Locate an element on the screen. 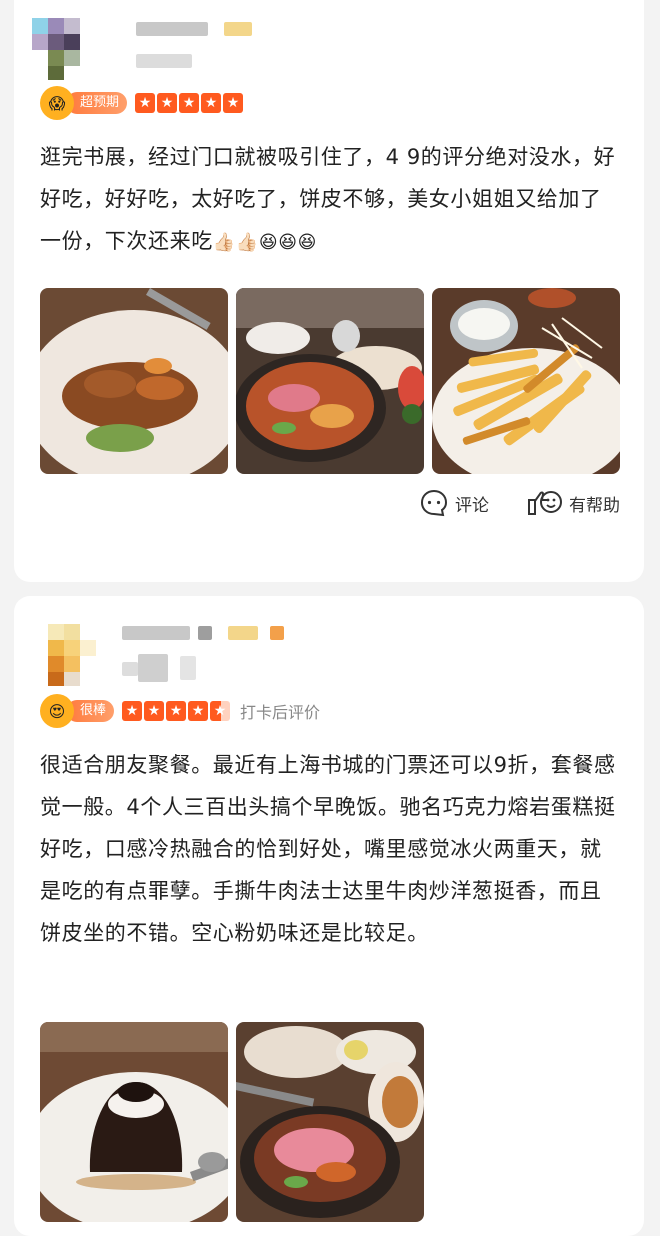 Image resolution: width=660 pixels, height=1236 pixels. helpful-button: 有帮助 is located at coordinates (573, 503).